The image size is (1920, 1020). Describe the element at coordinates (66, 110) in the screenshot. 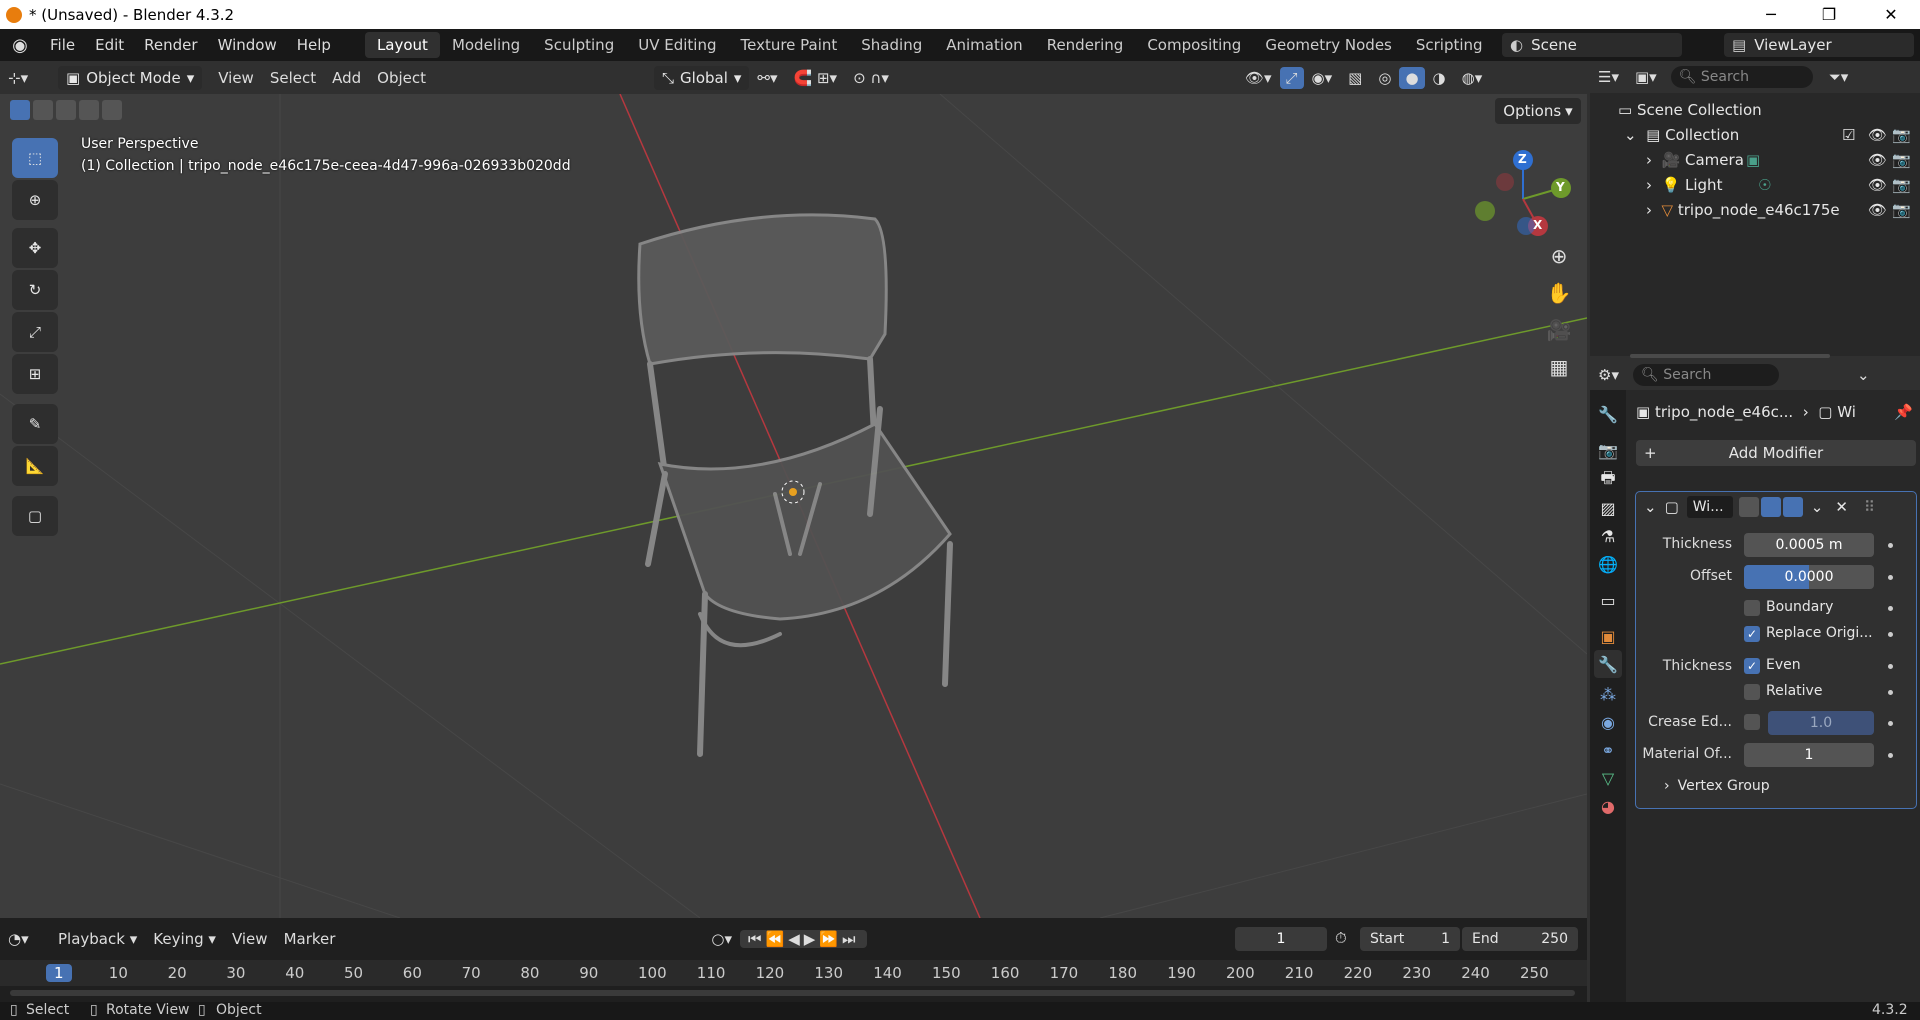

I see `select-subtract-icon` at that location.